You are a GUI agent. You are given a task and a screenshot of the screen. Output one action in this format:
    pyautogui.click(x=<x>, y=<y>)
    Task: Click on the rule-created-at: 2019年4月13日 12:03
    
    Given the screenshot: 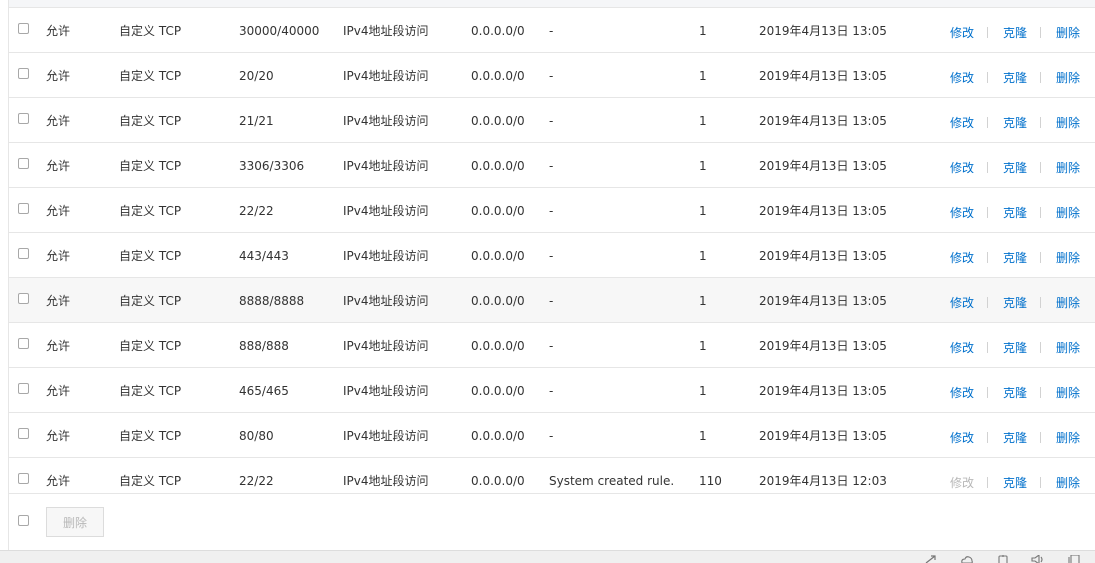 What is the action you would take?
    pyautogui.click(x=823, y=481)
    